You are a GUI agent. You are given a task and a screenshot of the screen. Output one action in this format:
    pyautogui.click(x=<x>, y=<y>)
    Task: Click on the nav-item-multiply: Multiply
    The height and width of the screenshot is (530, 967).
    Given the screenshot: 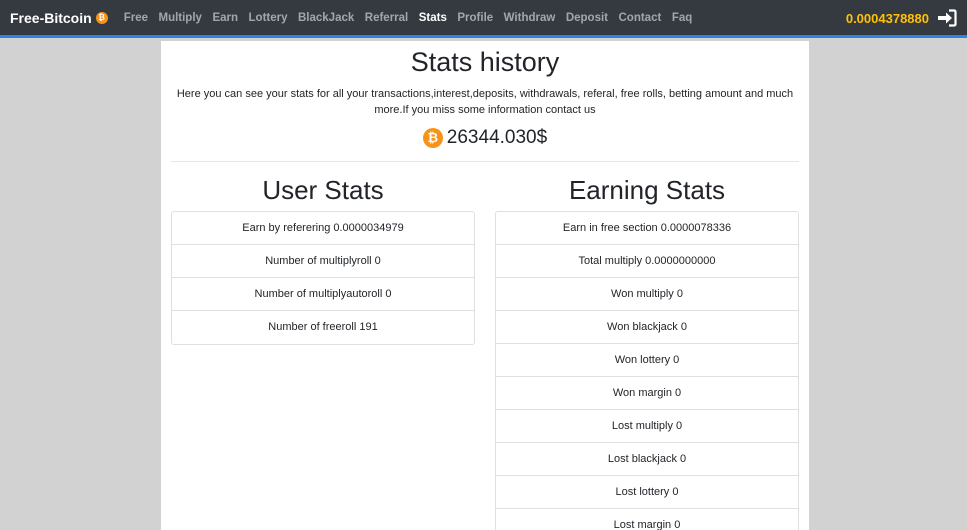 What is the action you would take?
    pyautogui.click(x=179, y=18)
    